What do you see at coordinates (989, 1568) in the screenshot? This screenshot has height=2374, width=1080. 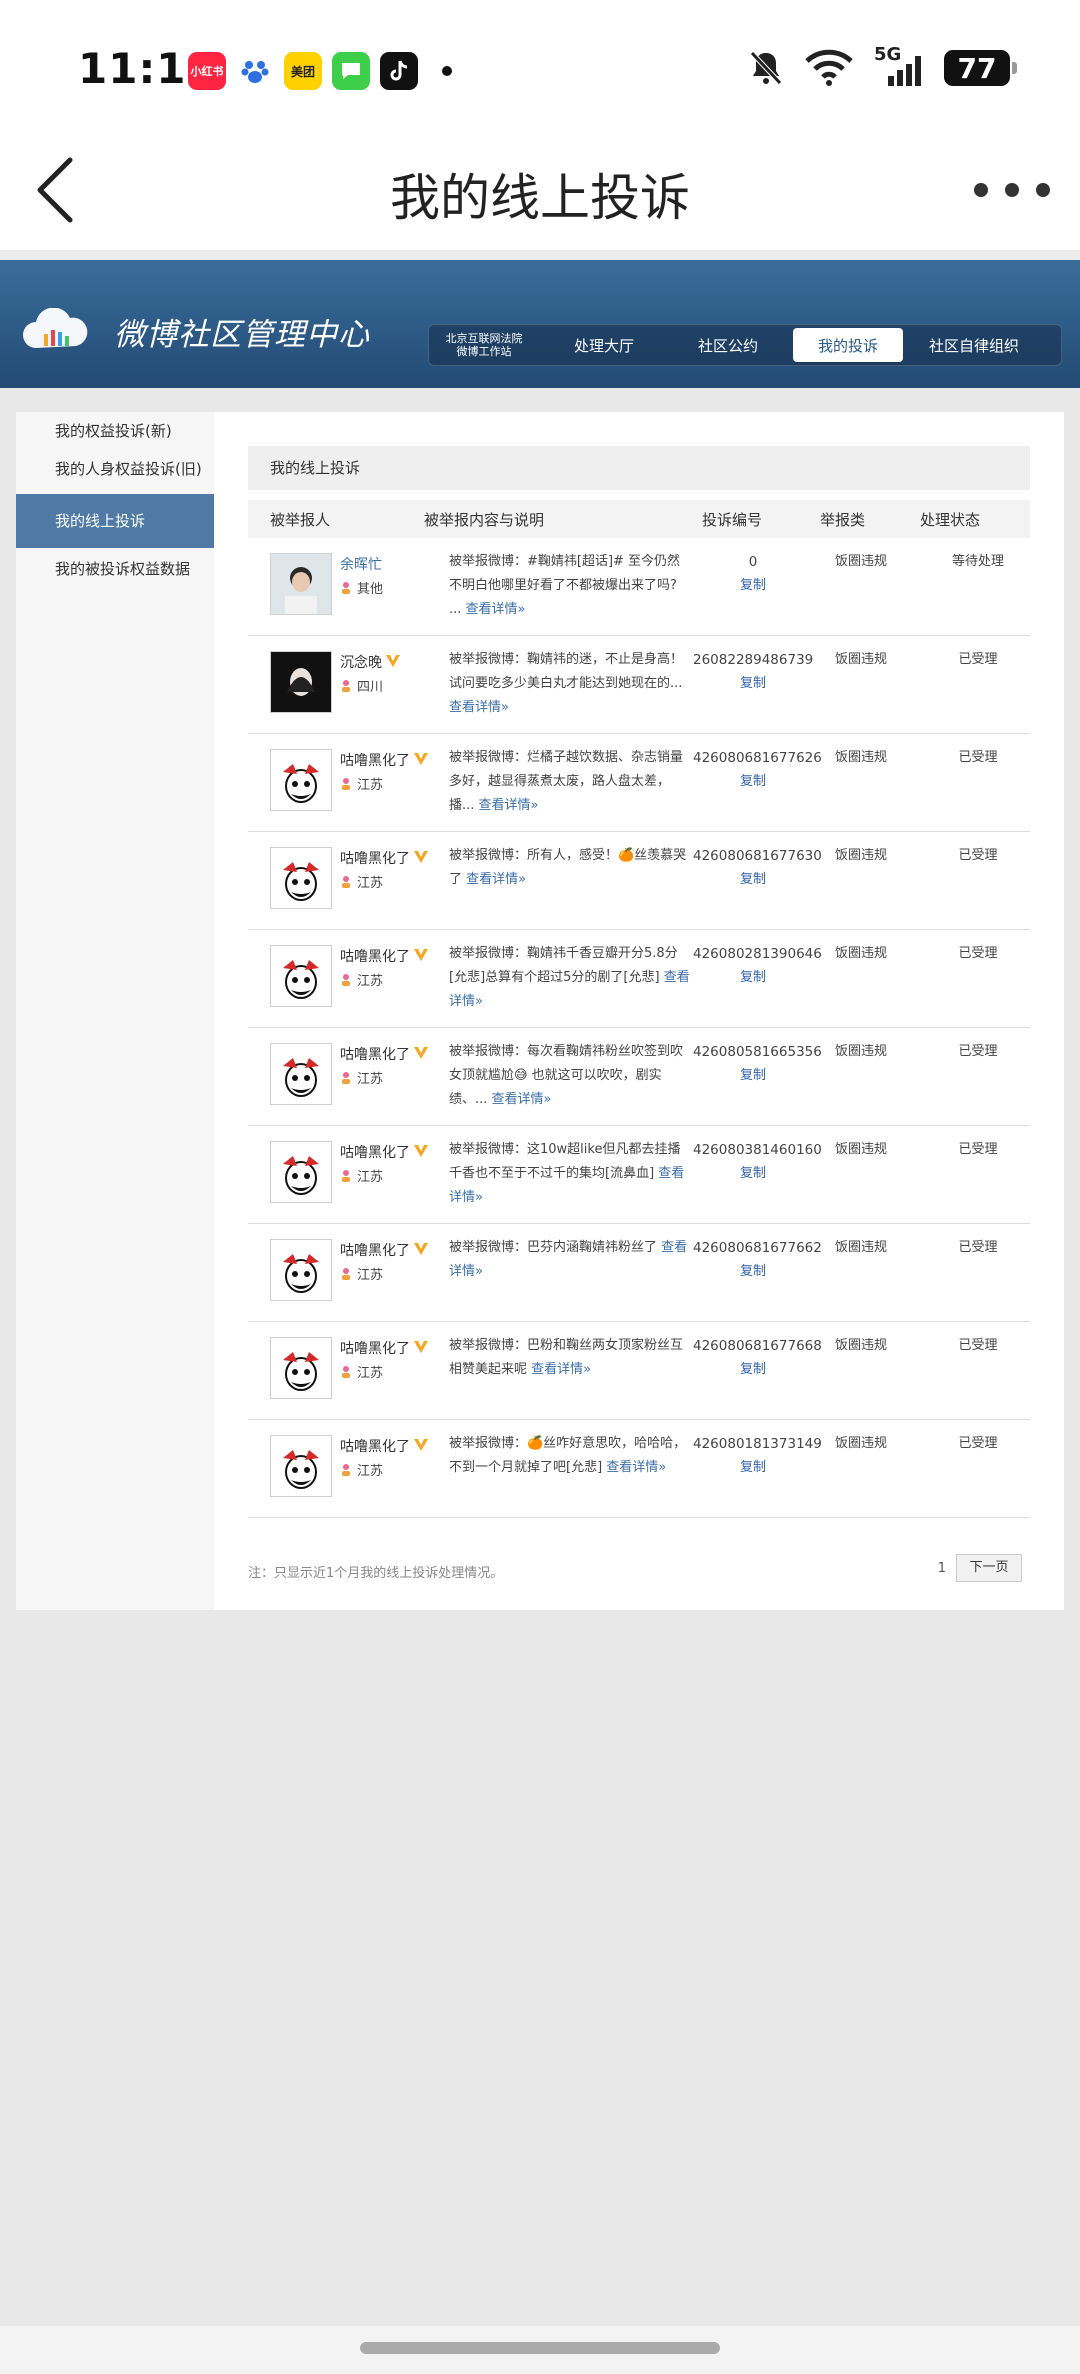 I see `next-page-button: 下一页` at bounding box center [989, 1568].